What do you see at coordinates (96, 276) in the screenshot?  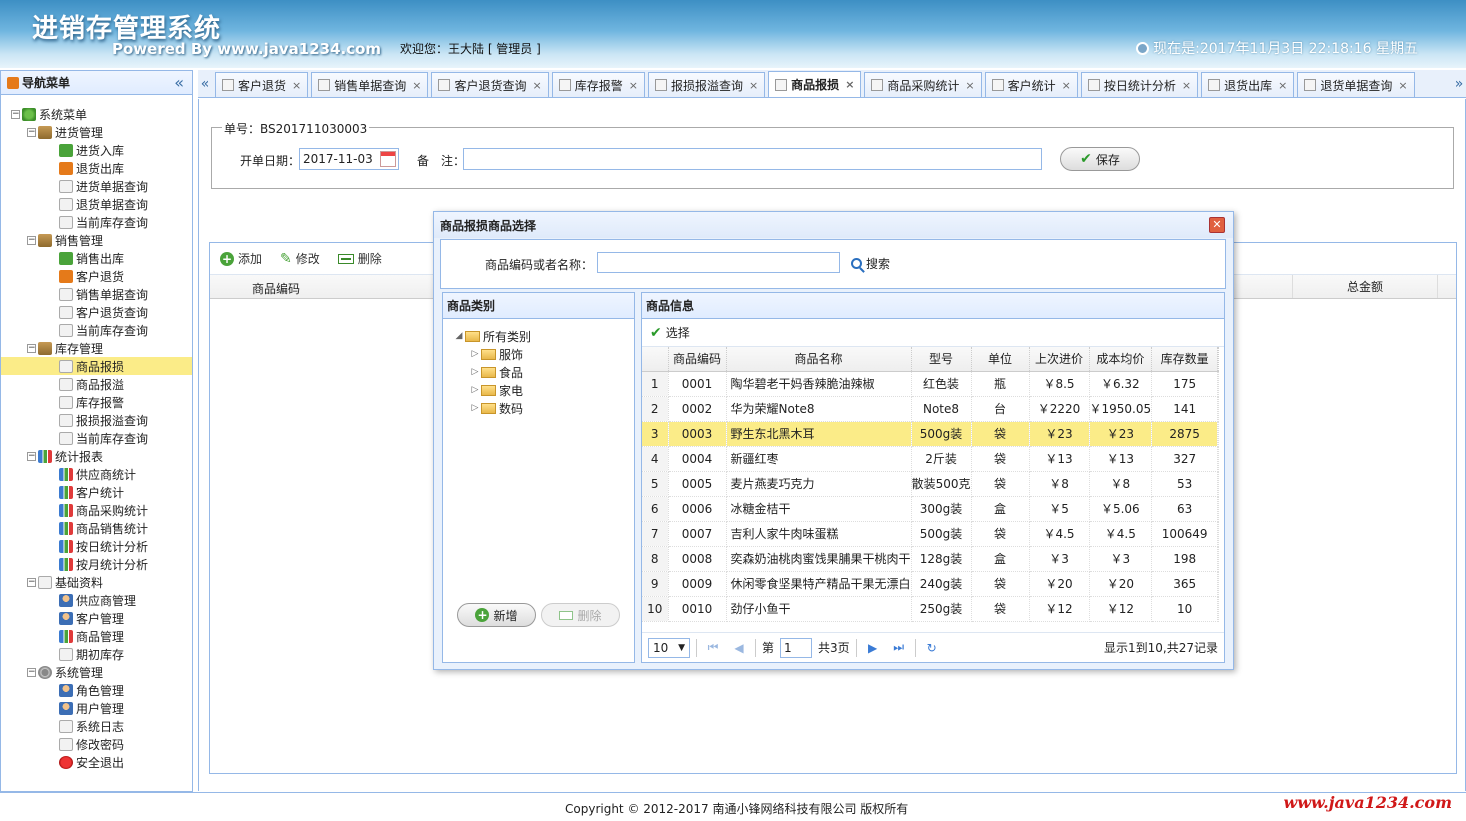 I see `nav-item: 客户退货` at bounding box center [96, 276].